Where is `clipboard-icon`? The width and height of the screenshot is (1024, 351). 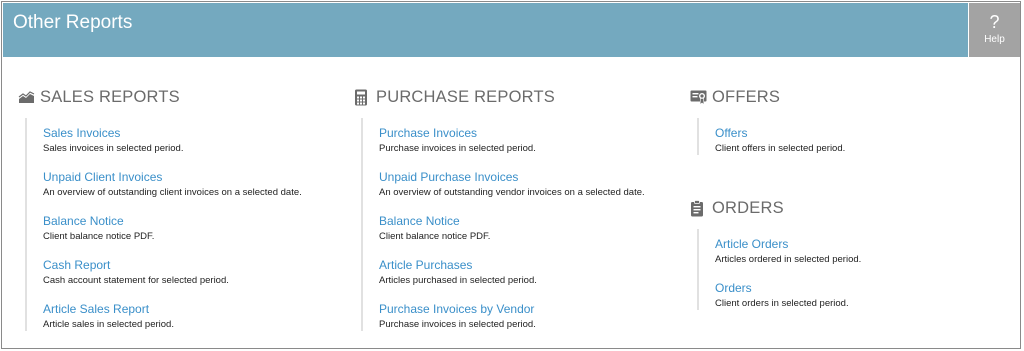
clipboard-icon is located at coordinates (698, 208).